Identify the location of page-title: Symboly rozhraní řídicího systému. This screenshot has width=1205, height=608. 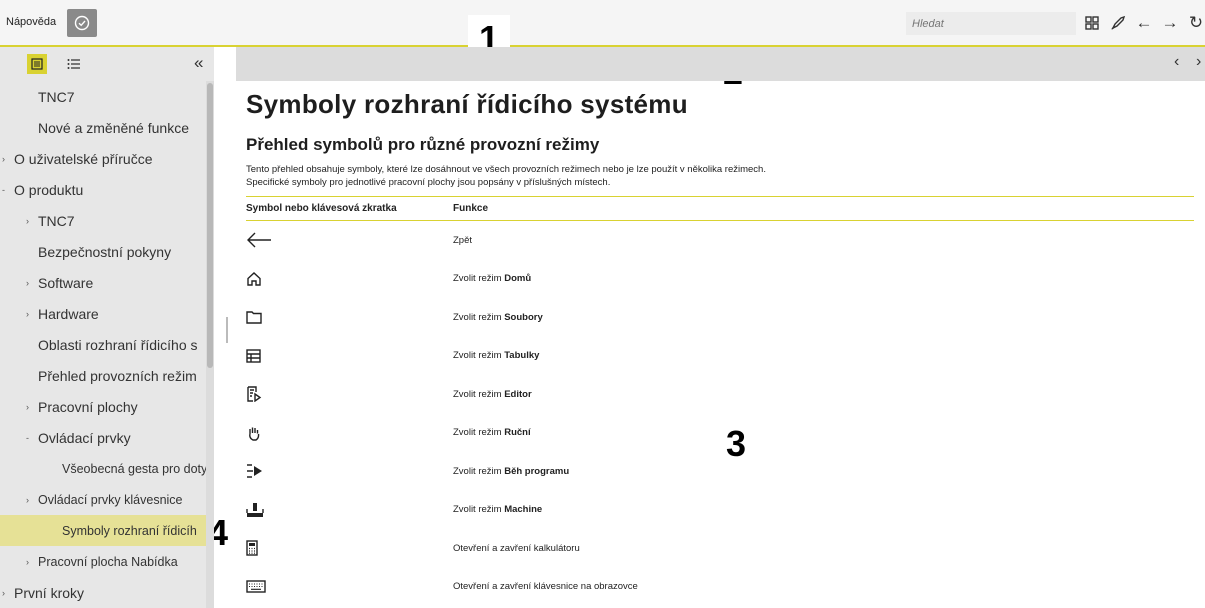
(467, 104).